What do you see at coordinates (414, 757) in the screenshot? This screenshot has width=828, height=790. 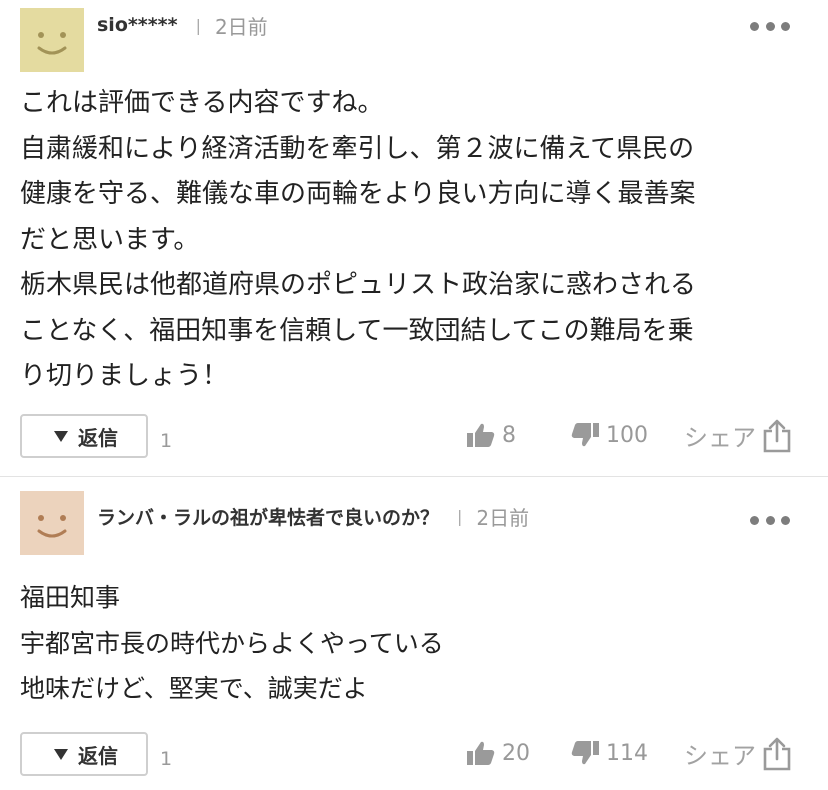 I see `comment-actions: 返信 1 20 114 シェア` at bounding box center [414, 757].